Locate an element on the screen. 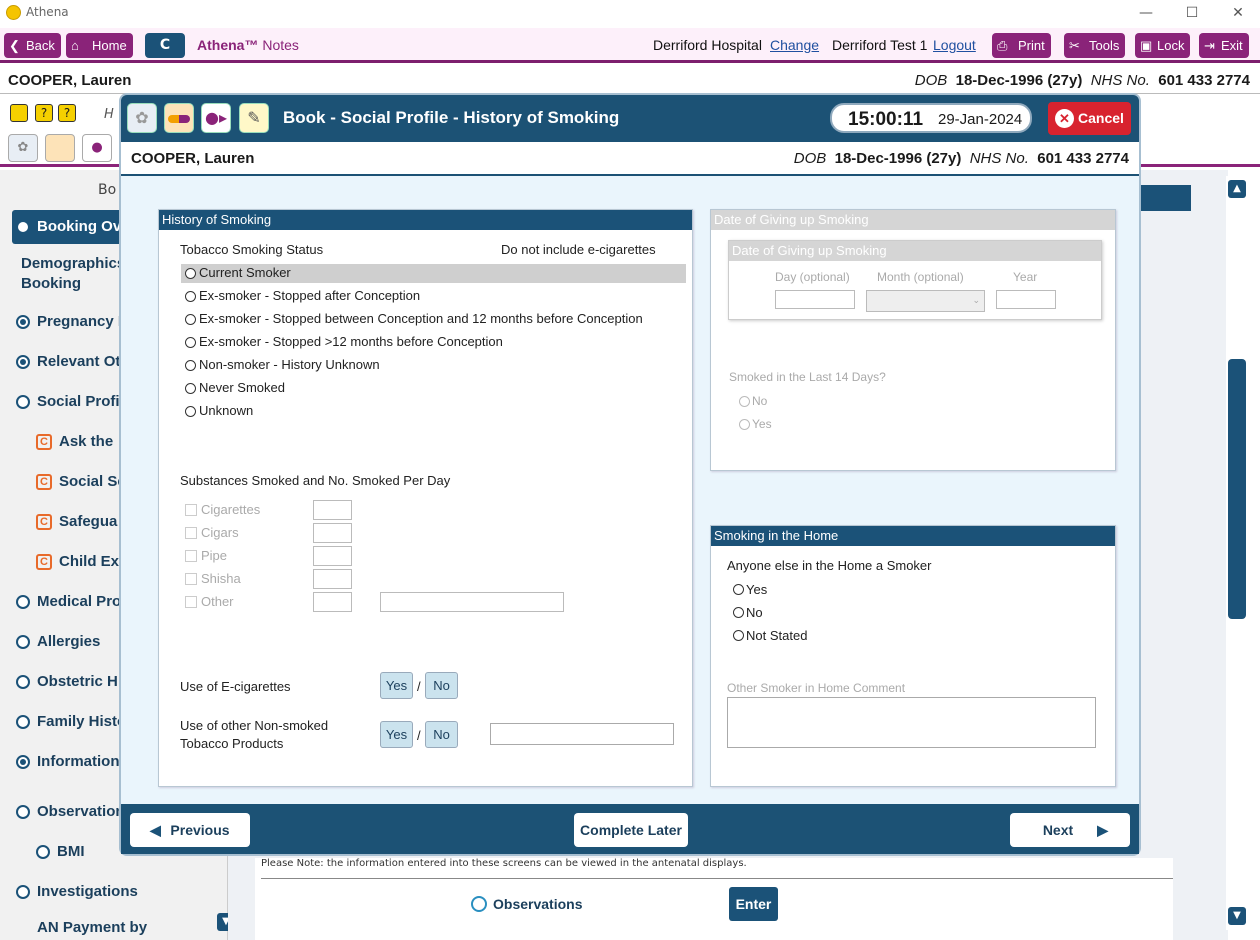 The height and width of the screenshot is (940, 1260). month-select: ⌄ is located at coordinates (925, 301).